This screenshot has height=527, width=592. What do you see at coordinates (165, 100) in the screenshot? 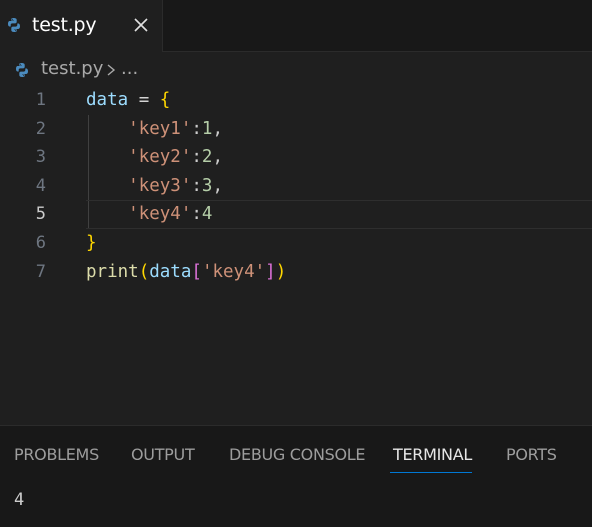
I see `token-brace: {` at bounding box center [165, 100].